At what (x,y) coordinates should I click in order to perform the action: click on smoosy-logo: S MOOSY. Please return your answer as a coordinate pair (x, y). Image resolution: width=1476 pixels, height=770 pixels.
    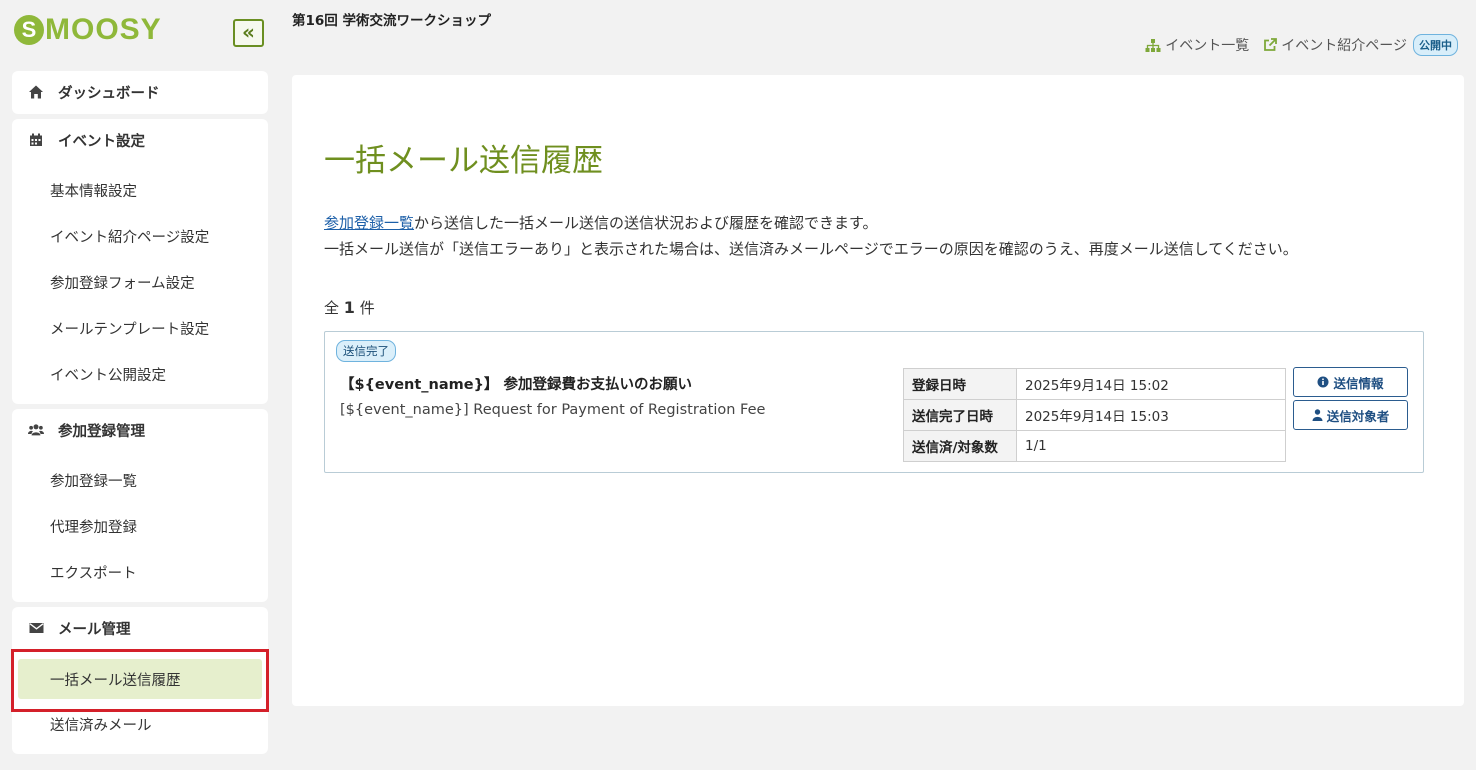
    Looking at the image, I should click on (88, 30).